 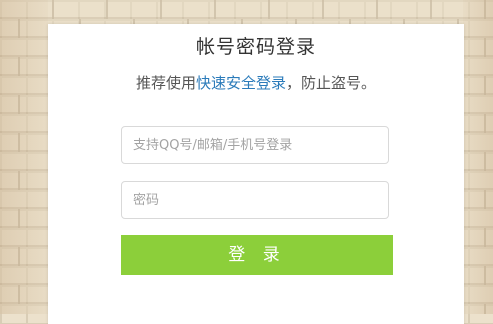 What do you see at coordinates (255, 47) in the screenshot?
I see `login-title: 帐号密码登录` at bounding box center [255, 47].